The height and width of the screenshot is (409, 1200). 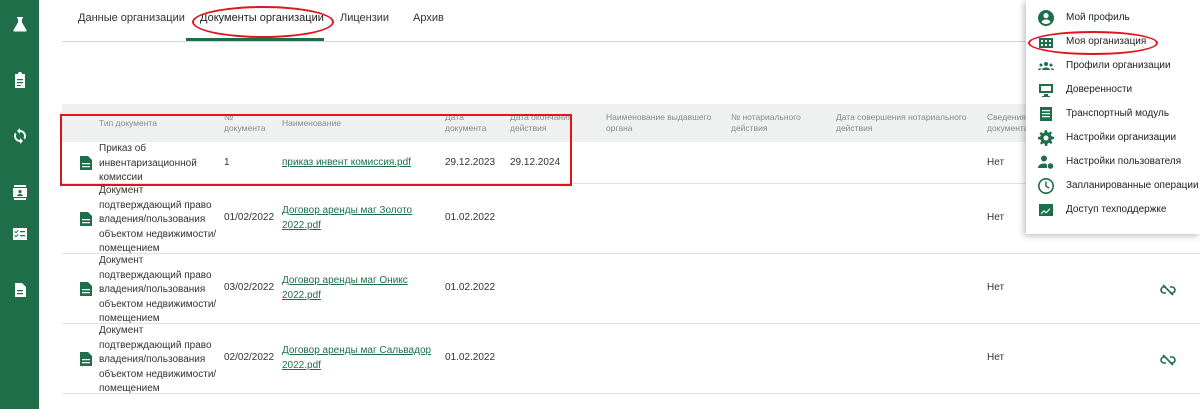 What do you see at coordinates (263, 22) in the screenshot?
I see `annotation-ellipse-tab` at bounding box center [263, 22].